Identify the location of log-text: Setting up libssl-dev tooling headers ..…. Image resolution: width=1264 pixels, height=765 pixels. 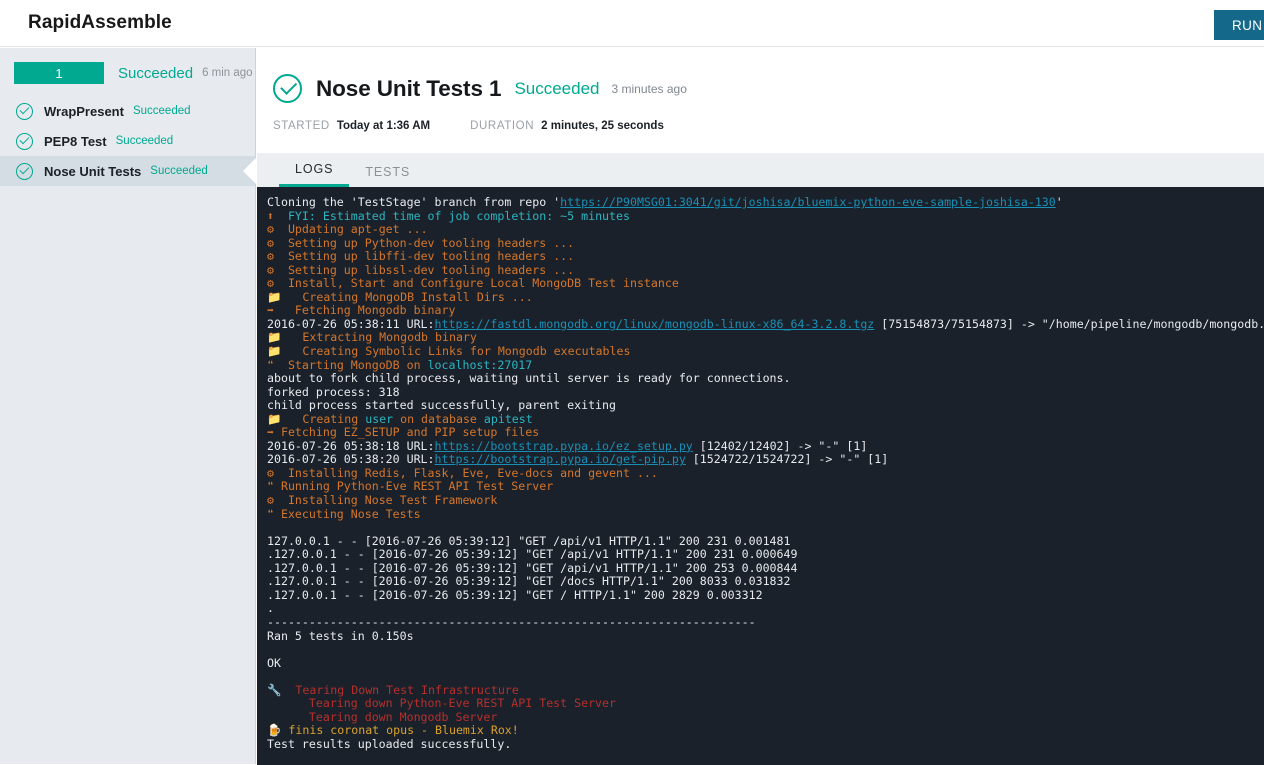
(431, 270).